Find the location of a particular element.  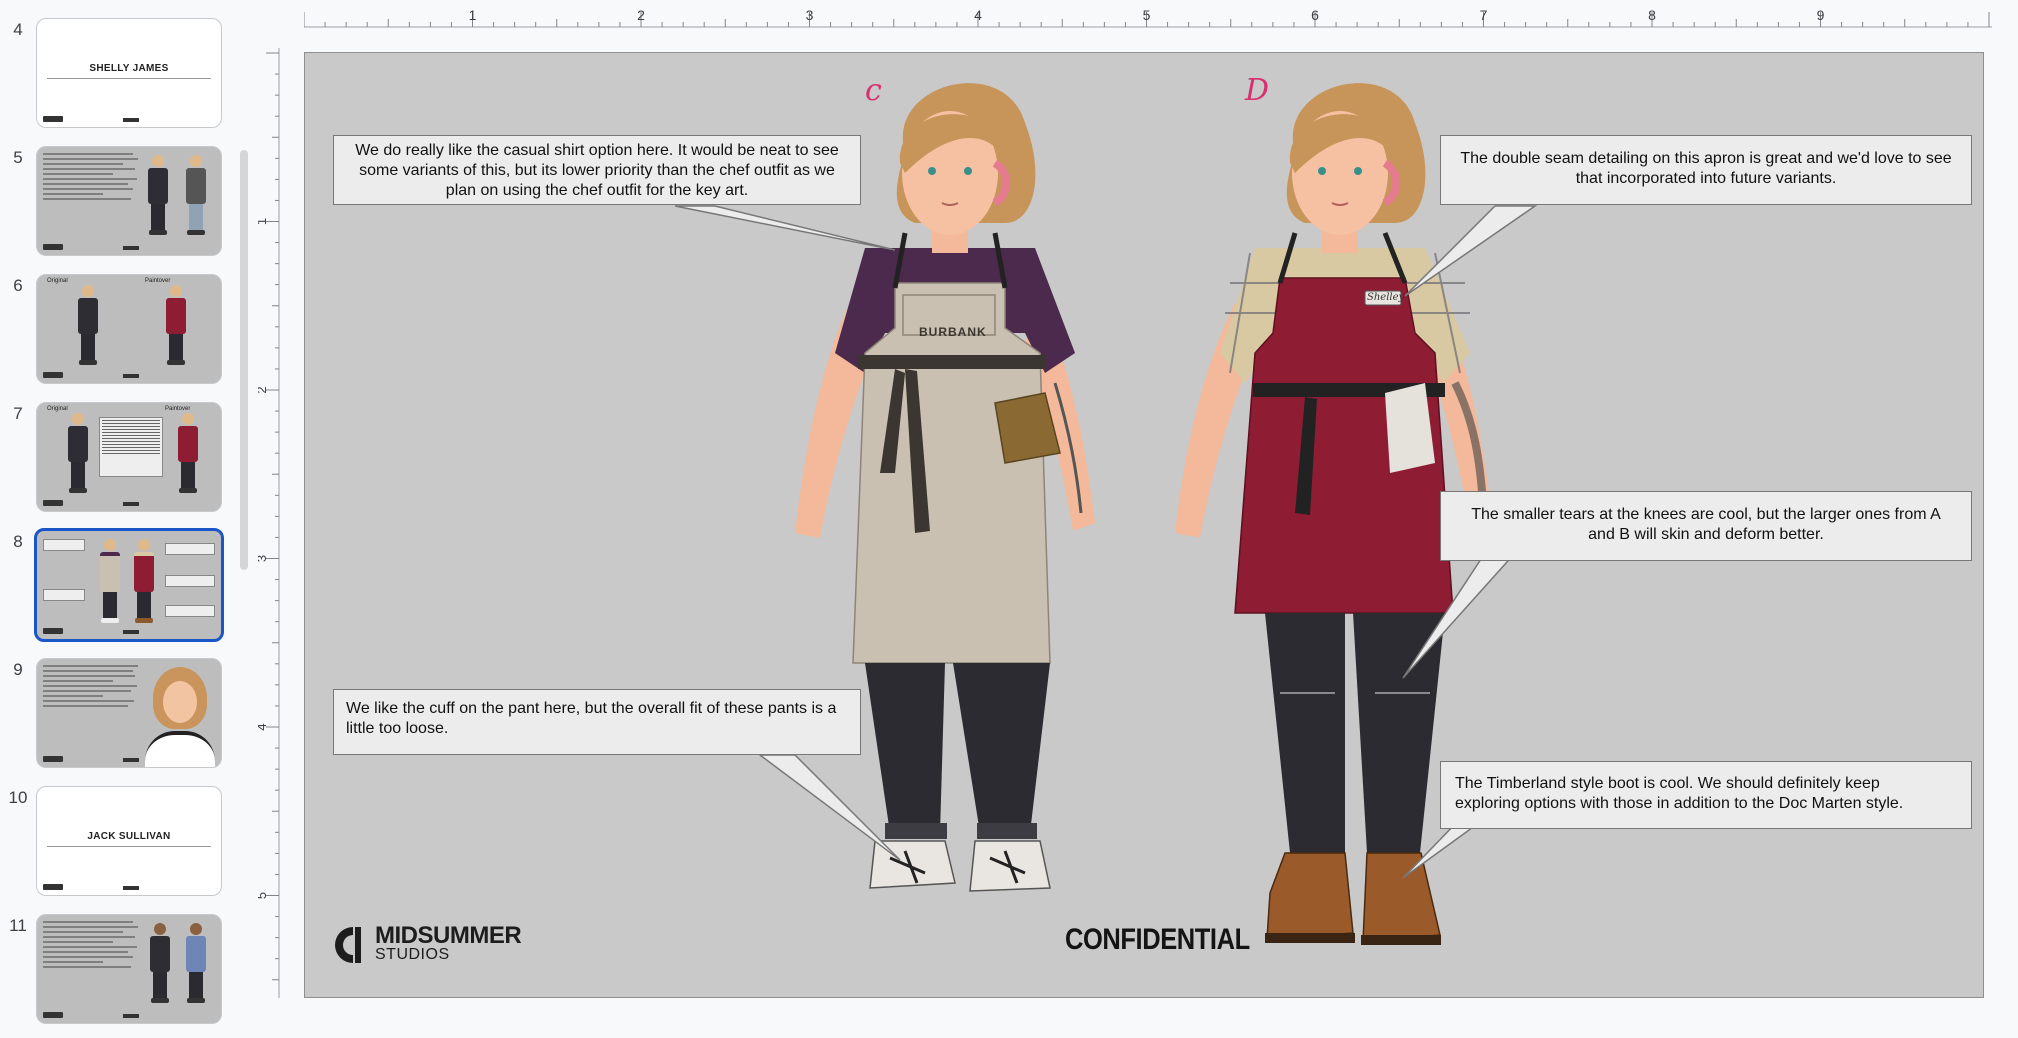

slide-number: 9 is located at coordinates (18, 669).